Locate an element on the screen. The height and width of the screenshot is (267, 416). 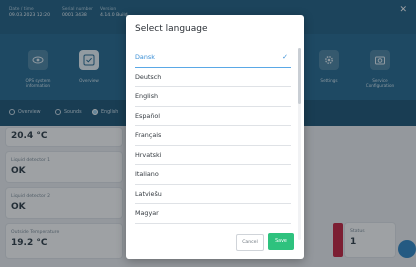
dialog-title: Select language is located at coordinates (171, 29).